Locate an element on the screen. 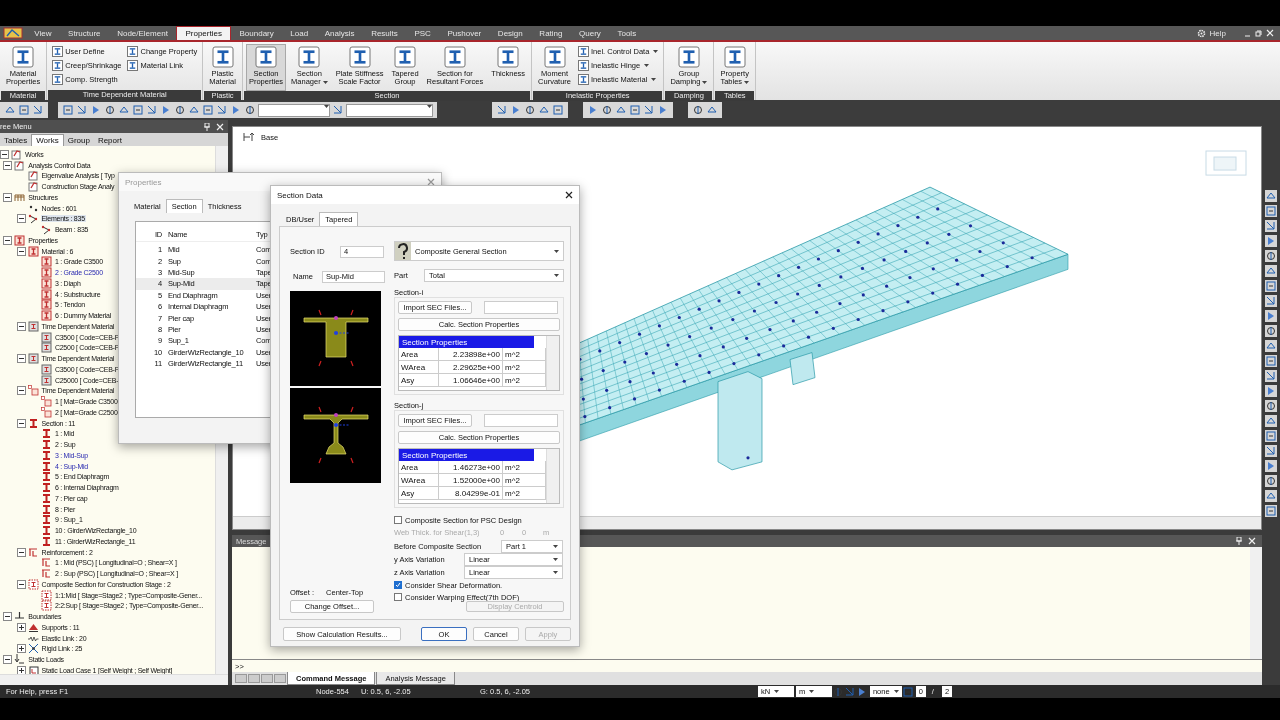  menu-tab: Pushover is located at coordinates (464, 33).